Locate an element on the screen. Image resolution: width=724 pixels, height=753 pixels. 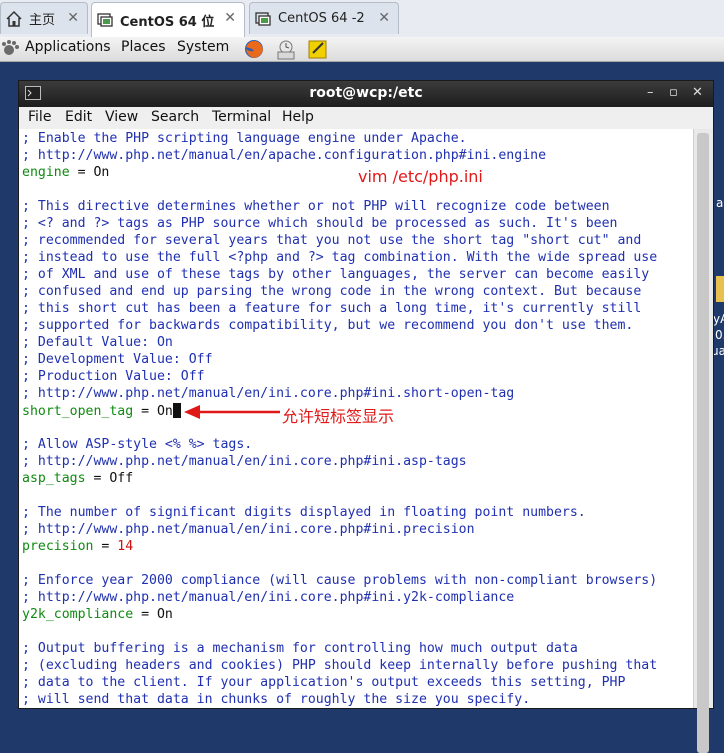
gnome-foot-icon is located at coordinates (11, 49).